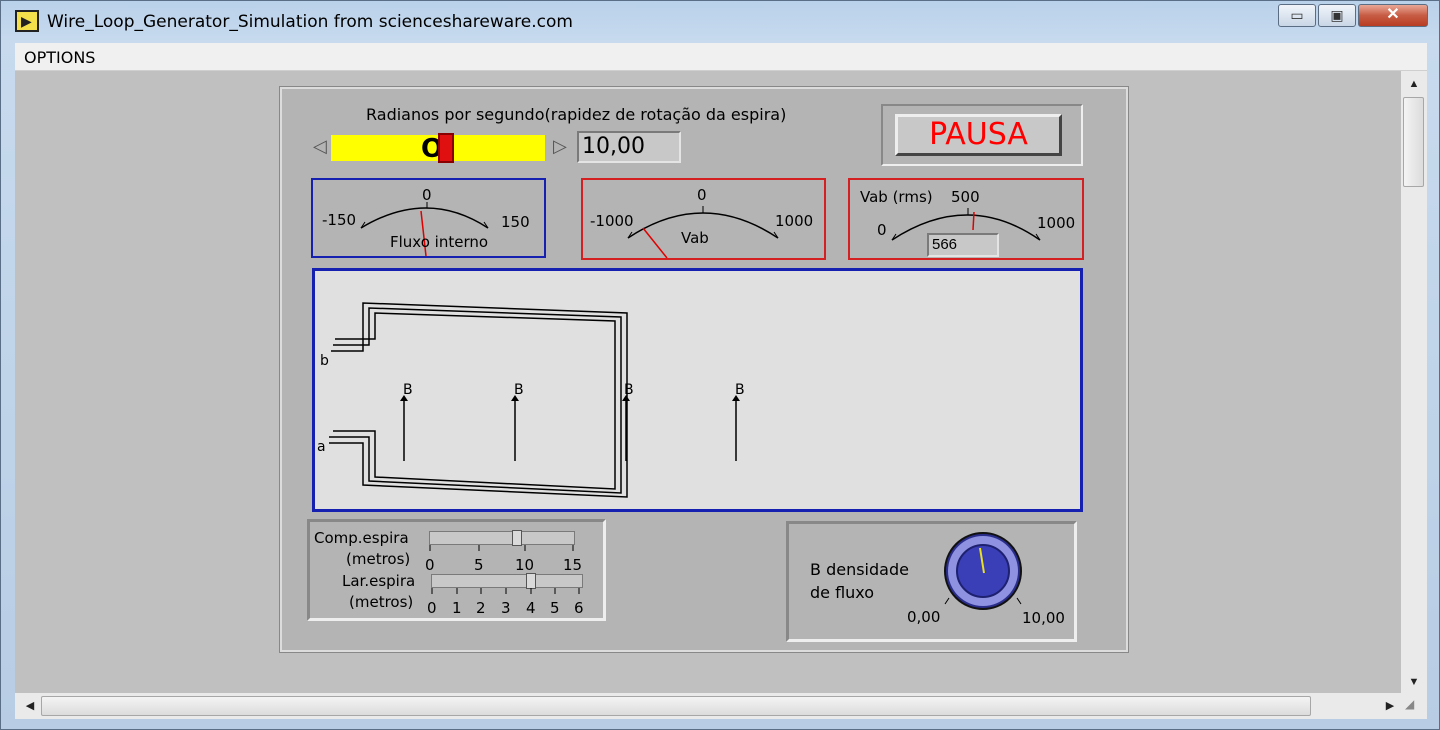 The width and height of the screenshot is (1440, 730). Describe the element at coordinates (320, 146) in the screenshot. I see `speed-decrement-icon: ◁` at that location.